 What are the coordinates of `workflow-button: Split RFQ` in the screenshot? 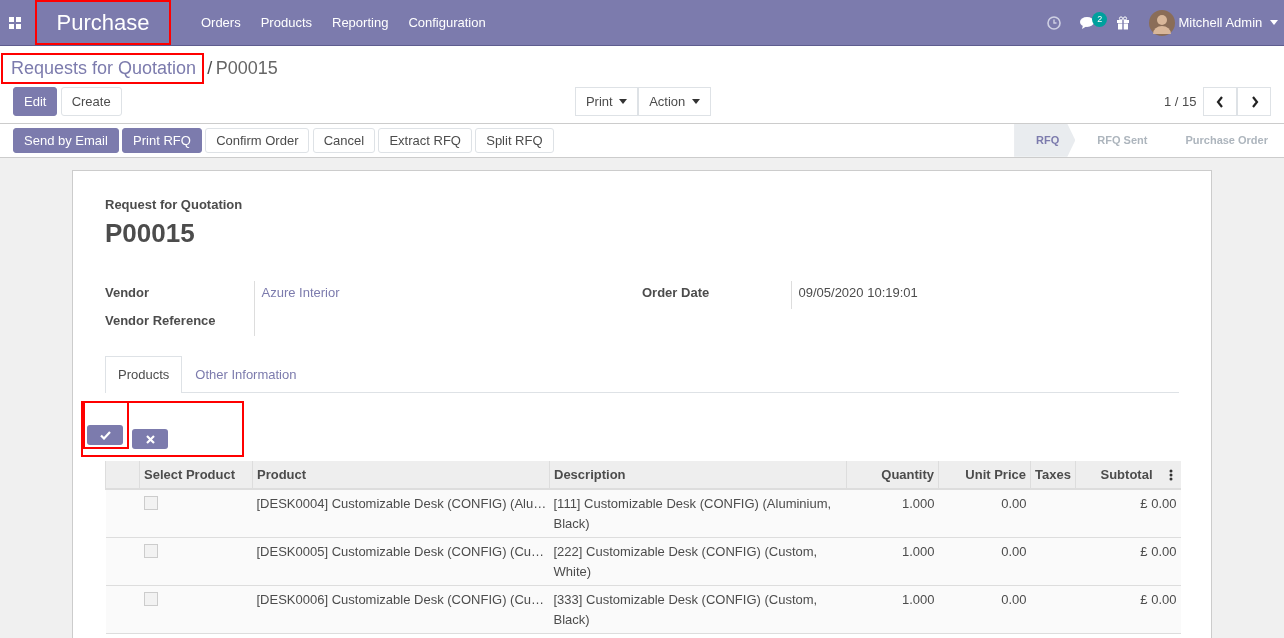 It's located at (514, 140).